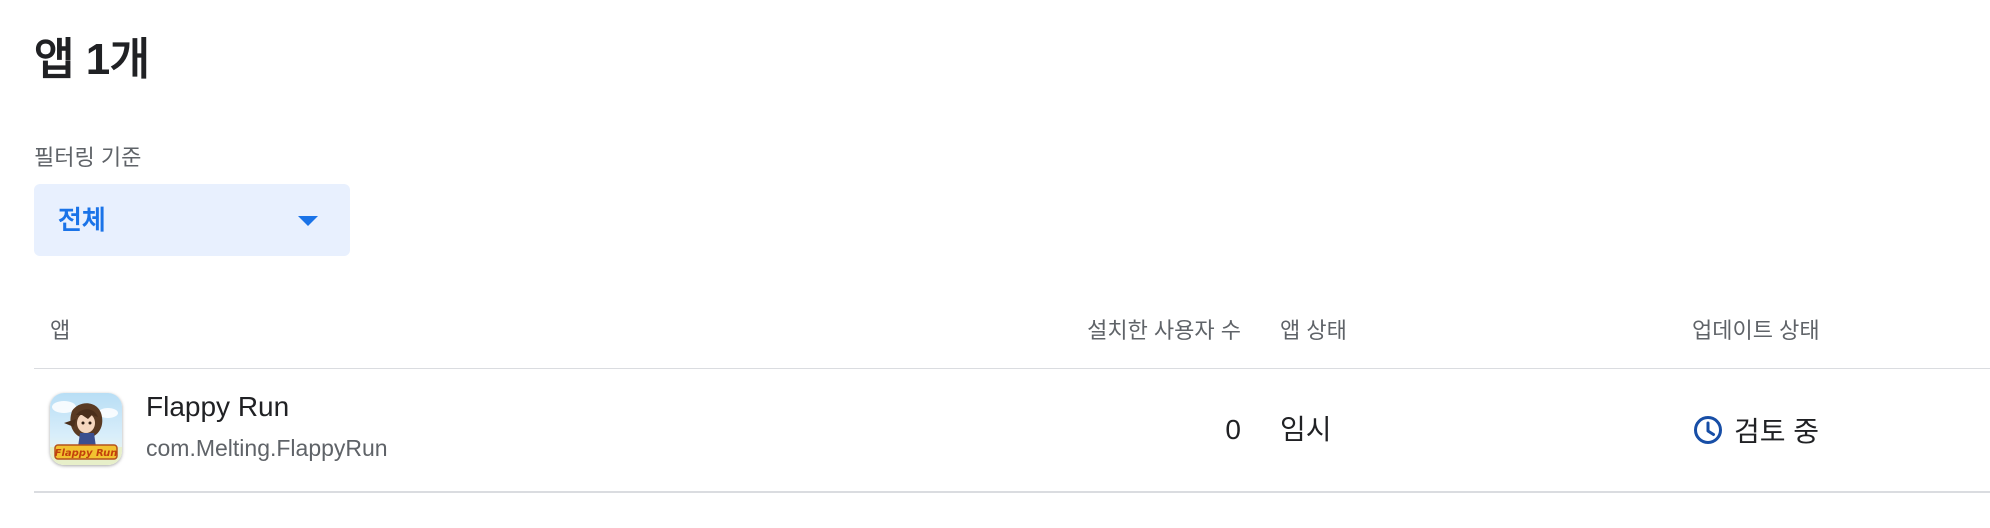  I want to click on app-package-name: com.Melting.FlappyRun, so click(267, 448).